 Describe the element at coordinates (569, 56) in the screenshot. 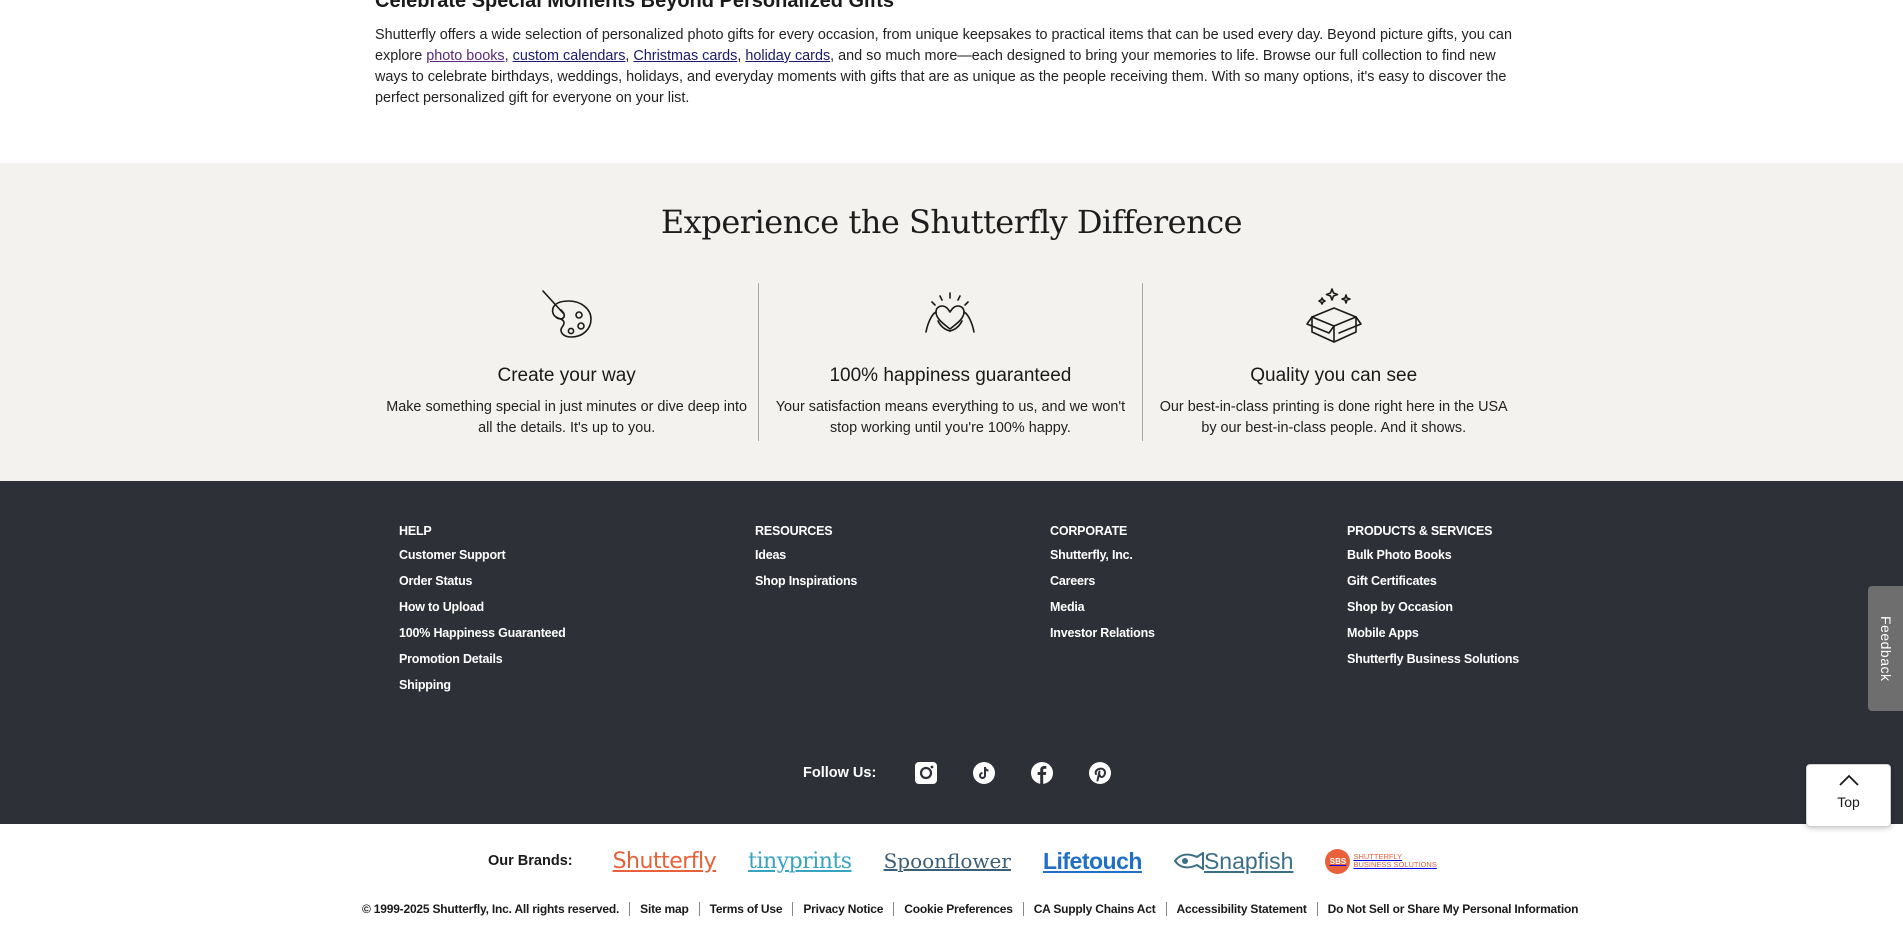

I see `custom-calendars-link: custom calendars` at that location.